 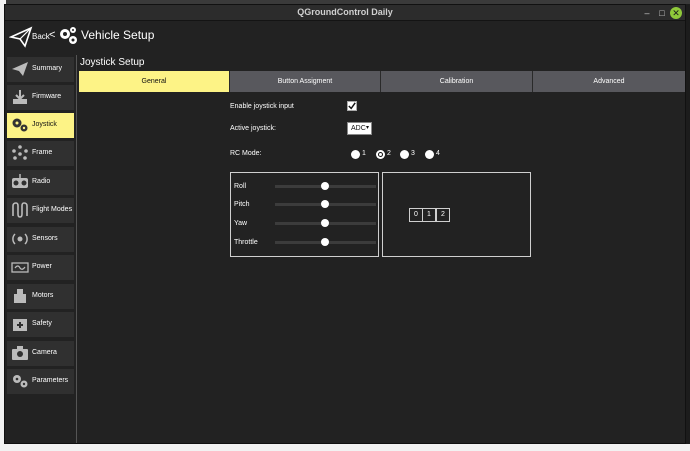 I want to click on active-joystick-value: ADC, so click(x=358, y=128).